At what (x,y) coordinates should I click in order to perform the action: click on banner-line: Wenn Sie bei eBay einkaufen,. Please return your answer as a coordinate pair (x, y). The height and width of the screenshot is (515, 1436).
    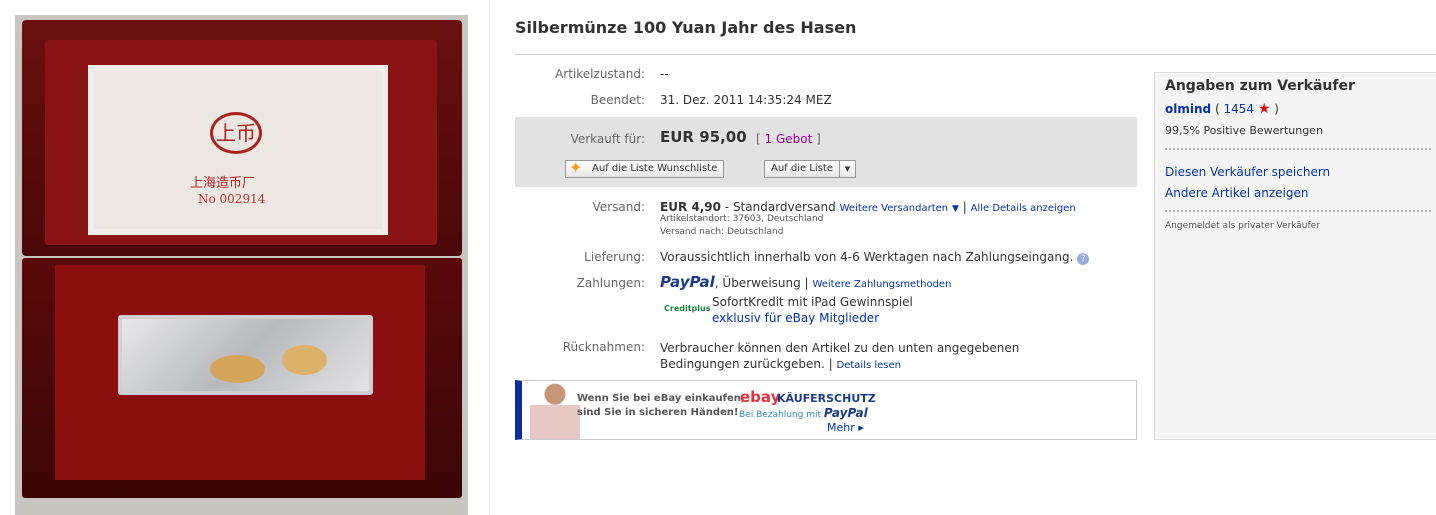
    Looking at the image, I should click on (661, 398).